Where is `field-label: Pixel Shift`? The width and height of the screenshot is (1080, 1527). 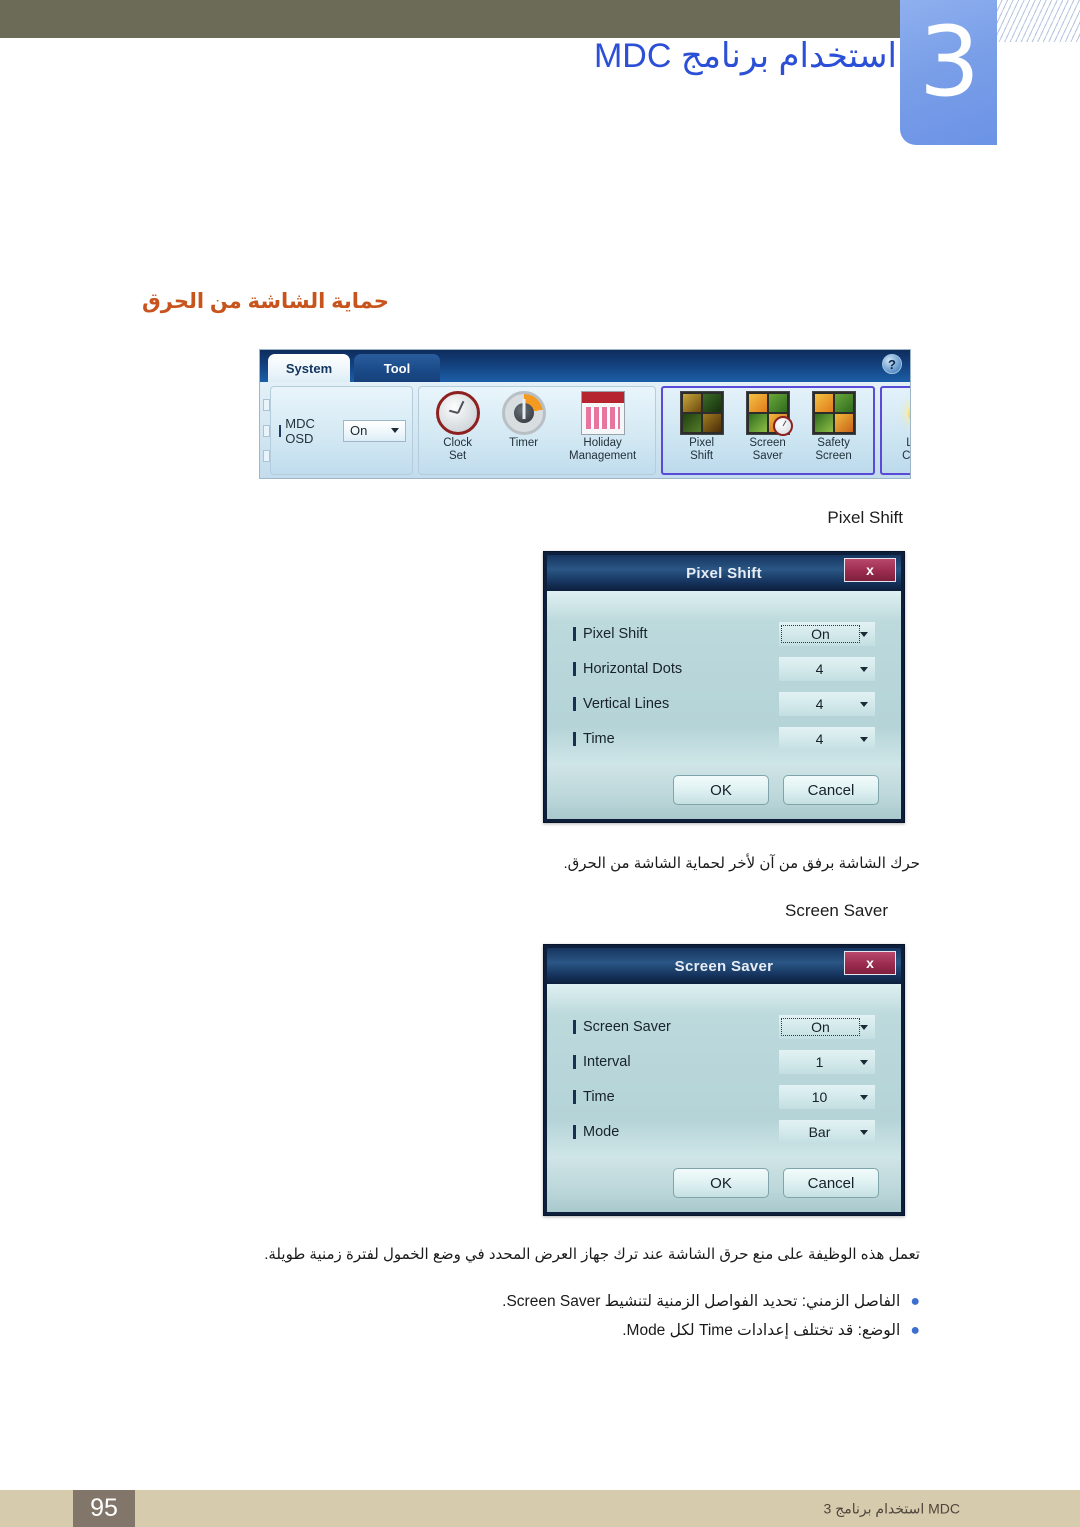
field-label: Pixel Shift is located at coordinates (610, 634).